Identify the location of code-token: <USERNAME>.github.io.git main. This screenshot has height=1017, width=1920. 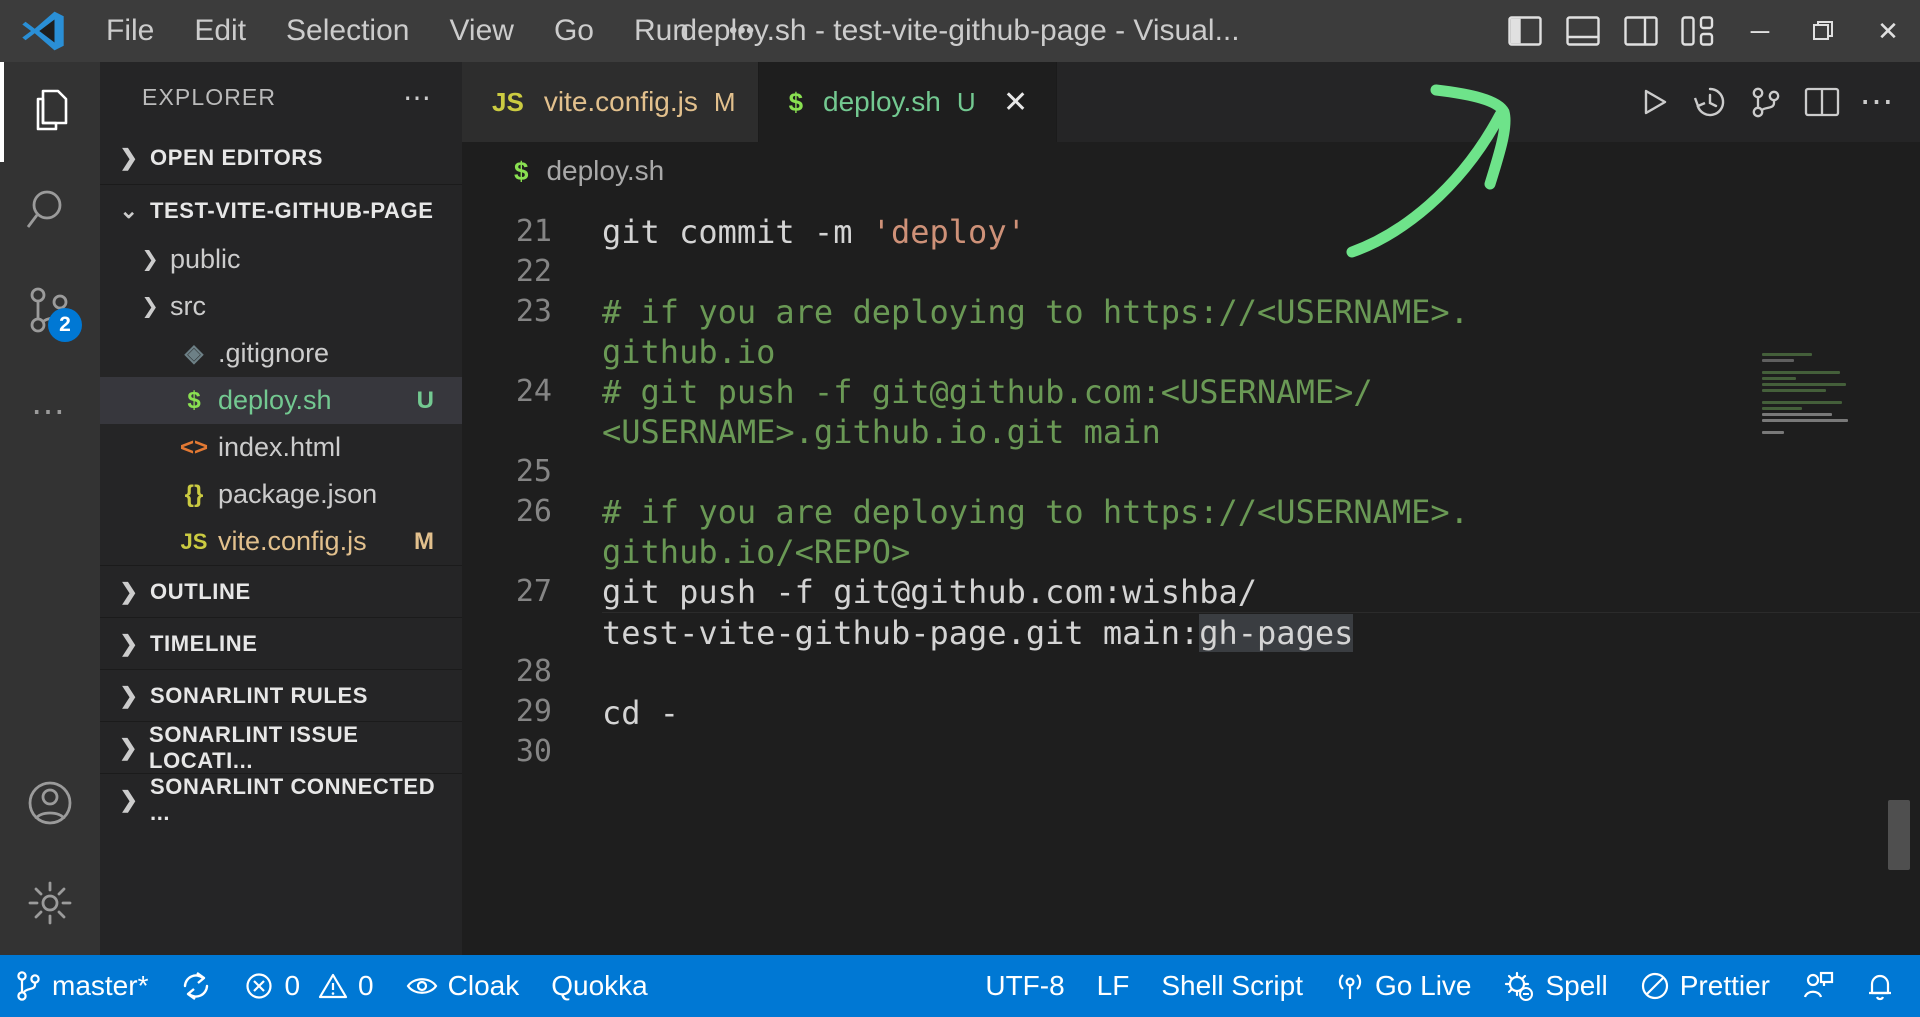
(881, 432).